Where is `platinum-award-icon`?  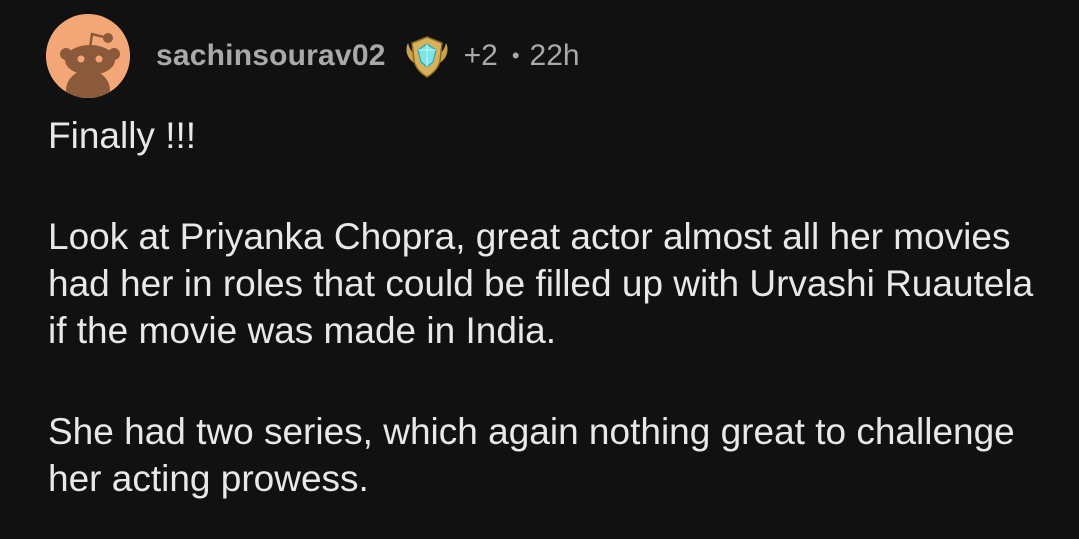
platinum-award-icon is located at coordinates (427, 56).